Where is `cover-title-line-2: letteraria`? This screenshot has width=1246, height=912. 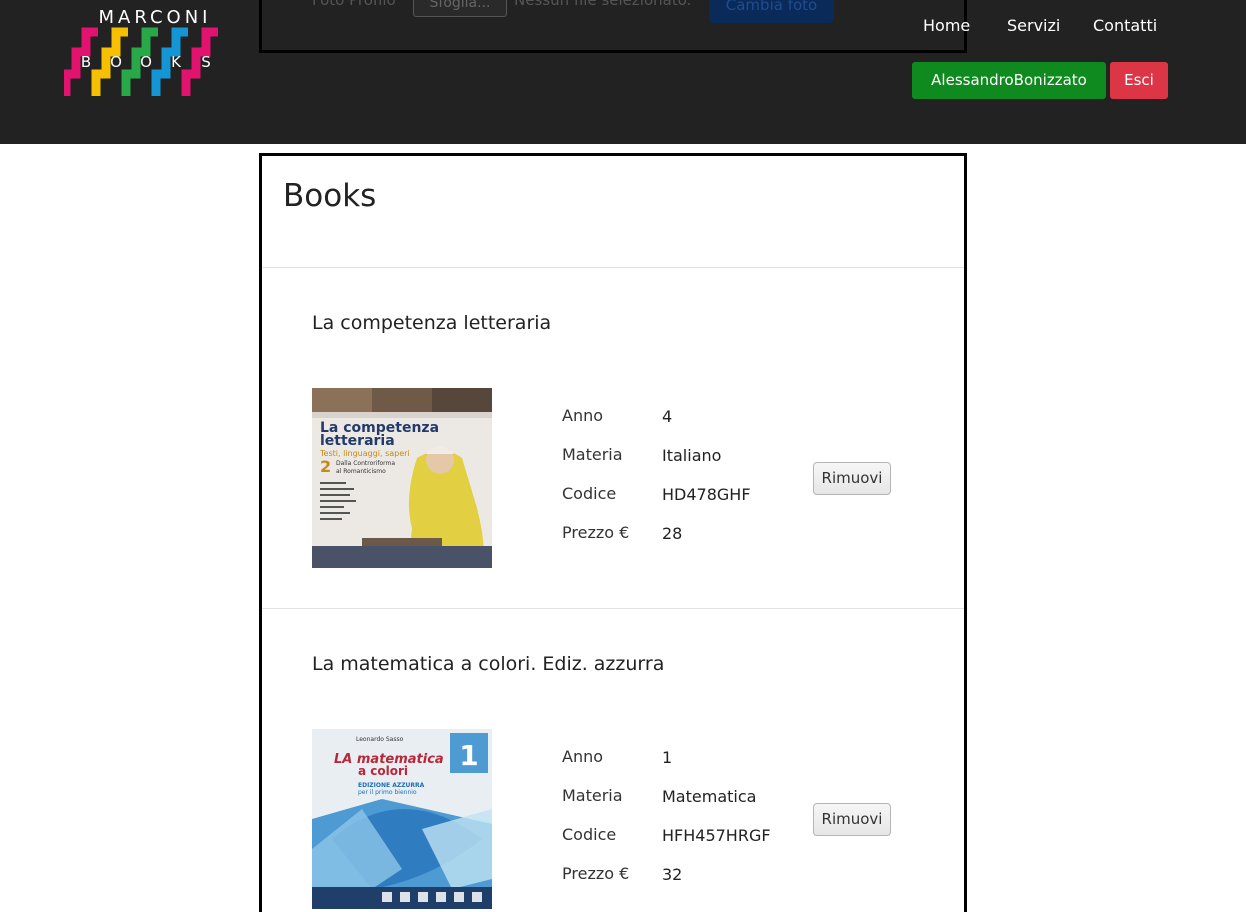
cover-title-line-2: letteraria is located at coordinates (357, 441).